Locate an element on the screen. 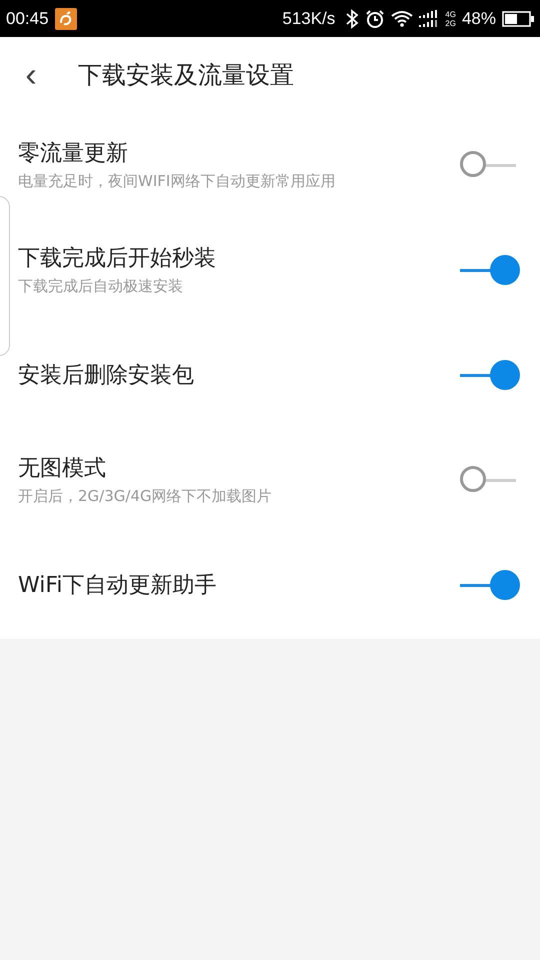 This screenshot has height=960, width=540. alarm-icon is located at coordinates (375, 18).